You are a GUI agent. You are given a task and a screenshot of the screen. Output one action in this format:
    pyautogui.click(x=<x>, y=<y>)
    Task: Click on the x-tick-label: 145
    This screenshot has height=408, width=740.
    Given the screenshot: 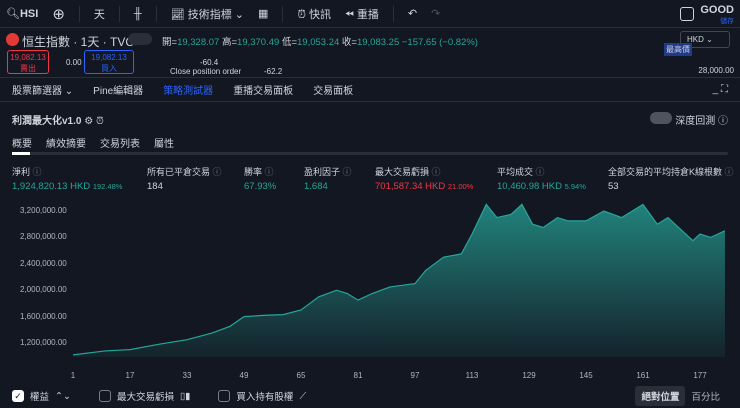 What is the action you would take?
    pyautogui.click(x=586, y=375)
    